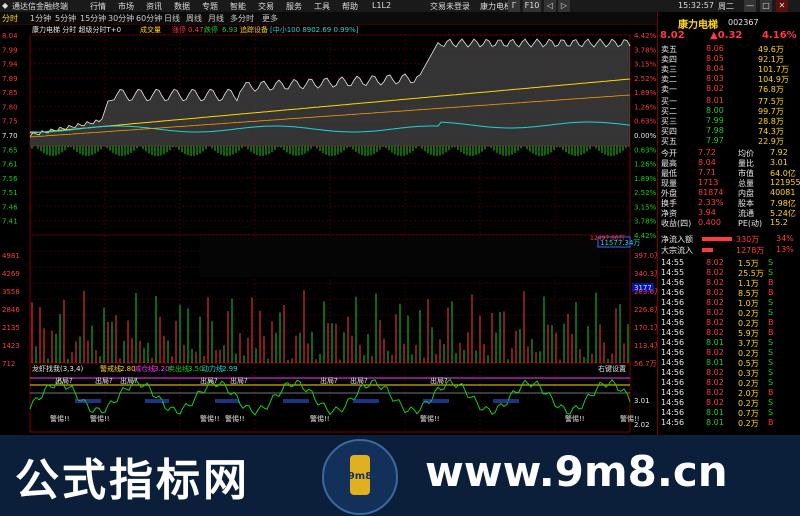  What do you see at coordinates (10, 65) in the screenshot?
I see `price-axis-label: 7.94` at bounding box center [10, 65].